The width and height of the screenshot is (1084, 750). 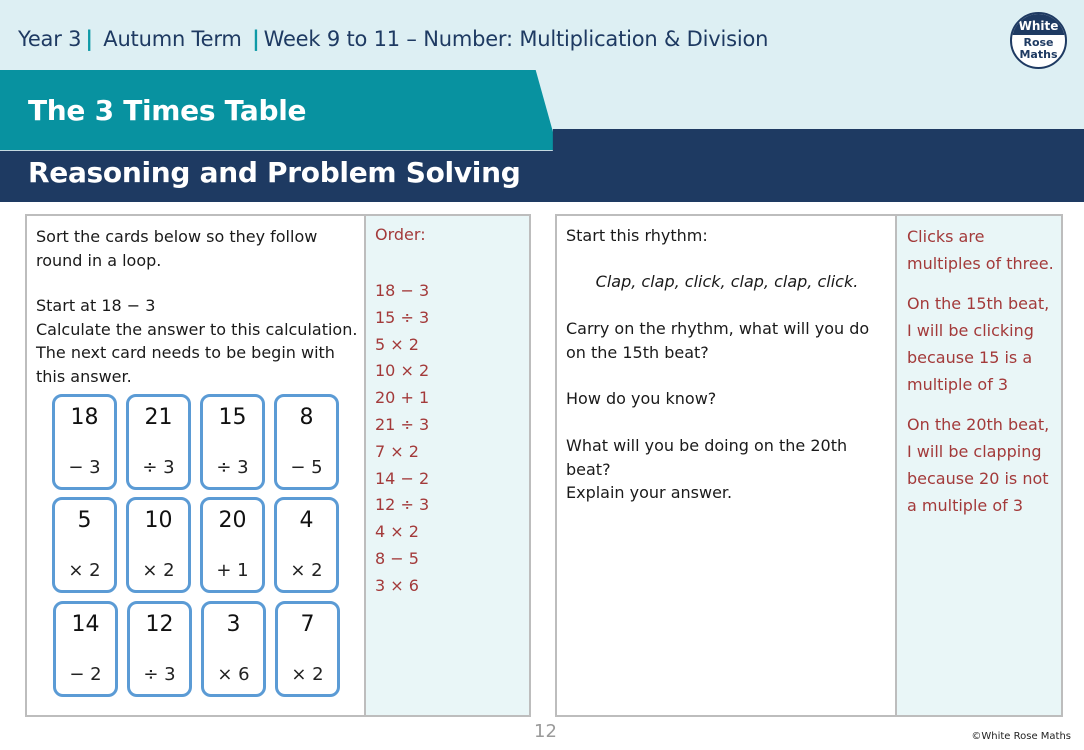 What do you see at coordinates (397, 344) in the screenshot?
I see `order-item: 5 × 2` at bounding box center [397, 344].